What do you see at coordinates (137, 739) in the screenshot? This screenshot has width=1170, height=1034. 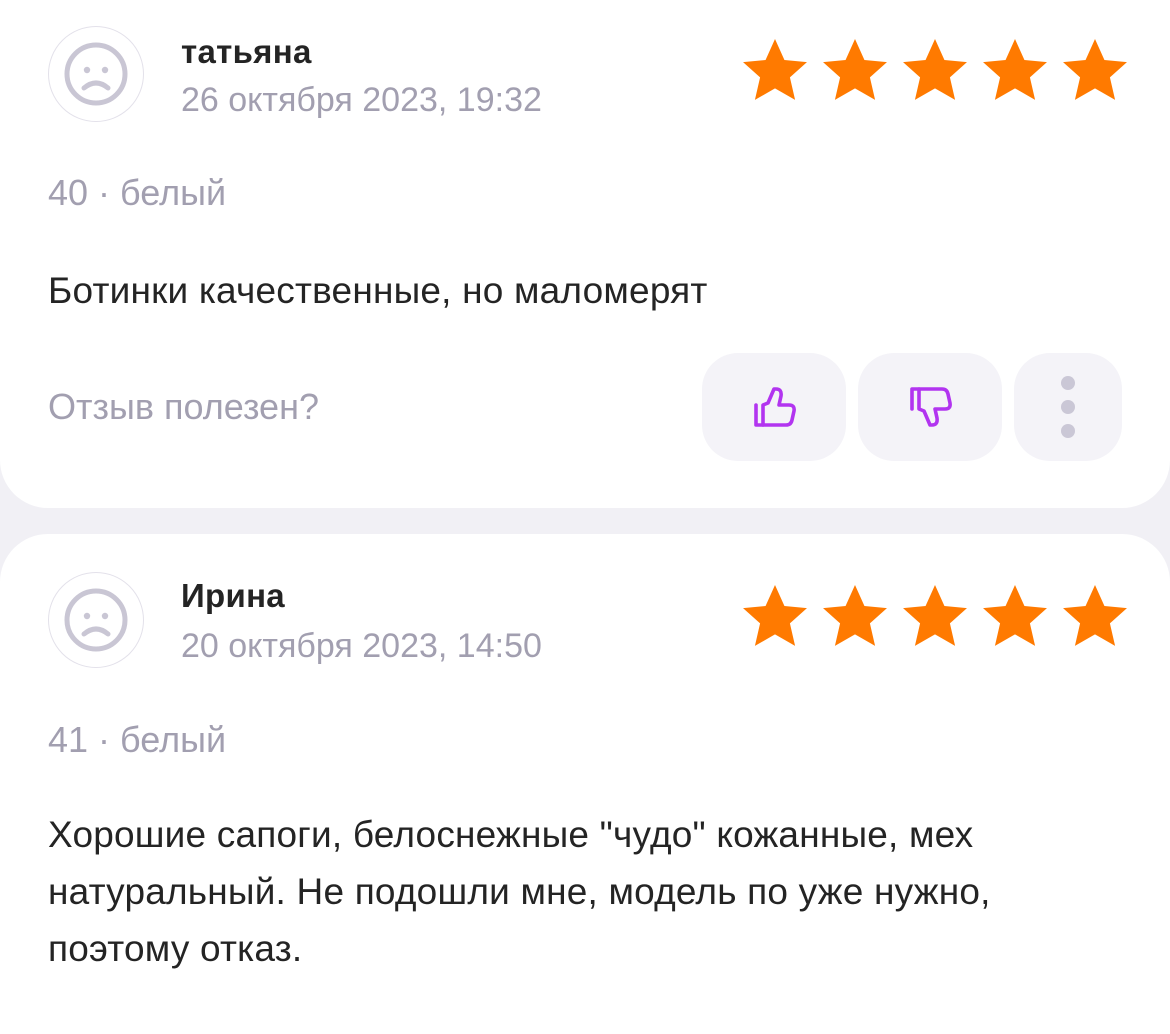 I see `size-color-variant: 41 · белый` at bounding box center [137, 739].